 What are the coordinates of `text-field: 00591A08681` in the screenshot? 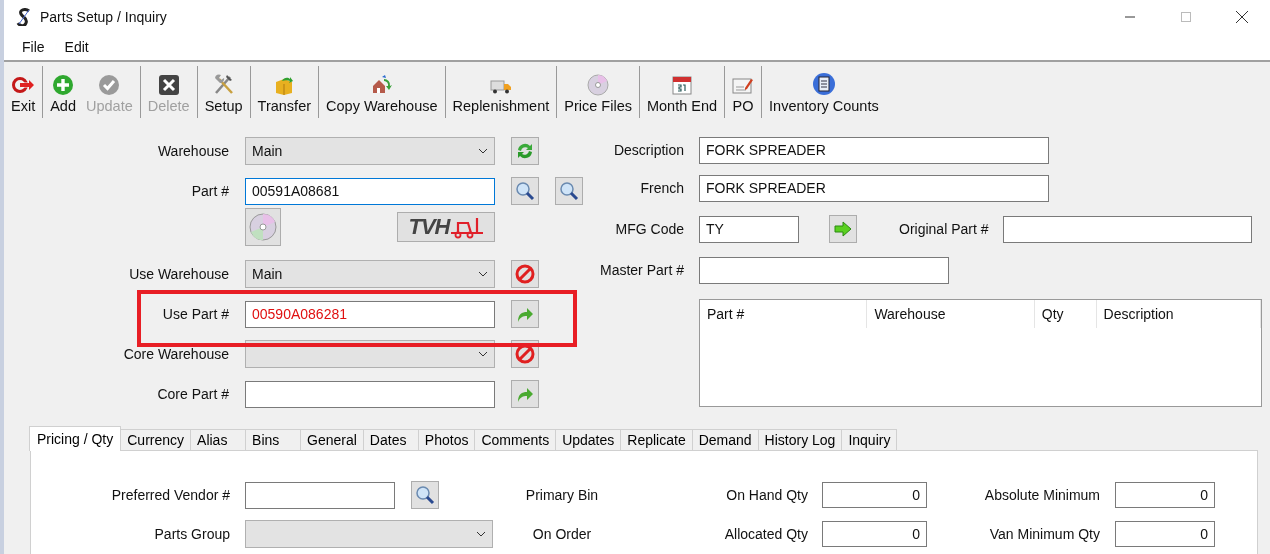 It's located at (370, 191).